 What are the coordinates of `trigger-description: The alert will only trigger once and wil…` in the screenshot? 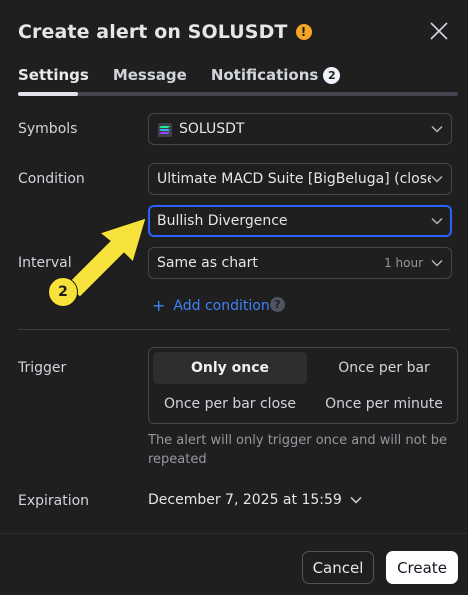 It's located at (298, 450).